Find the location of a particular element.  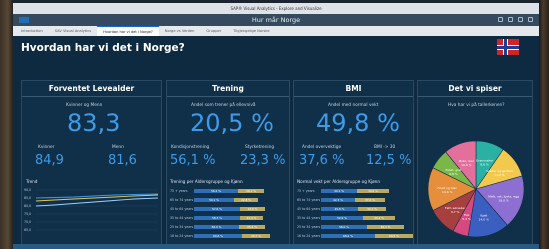

kpi-value: 84,9 is located at coordinates (49, 160).